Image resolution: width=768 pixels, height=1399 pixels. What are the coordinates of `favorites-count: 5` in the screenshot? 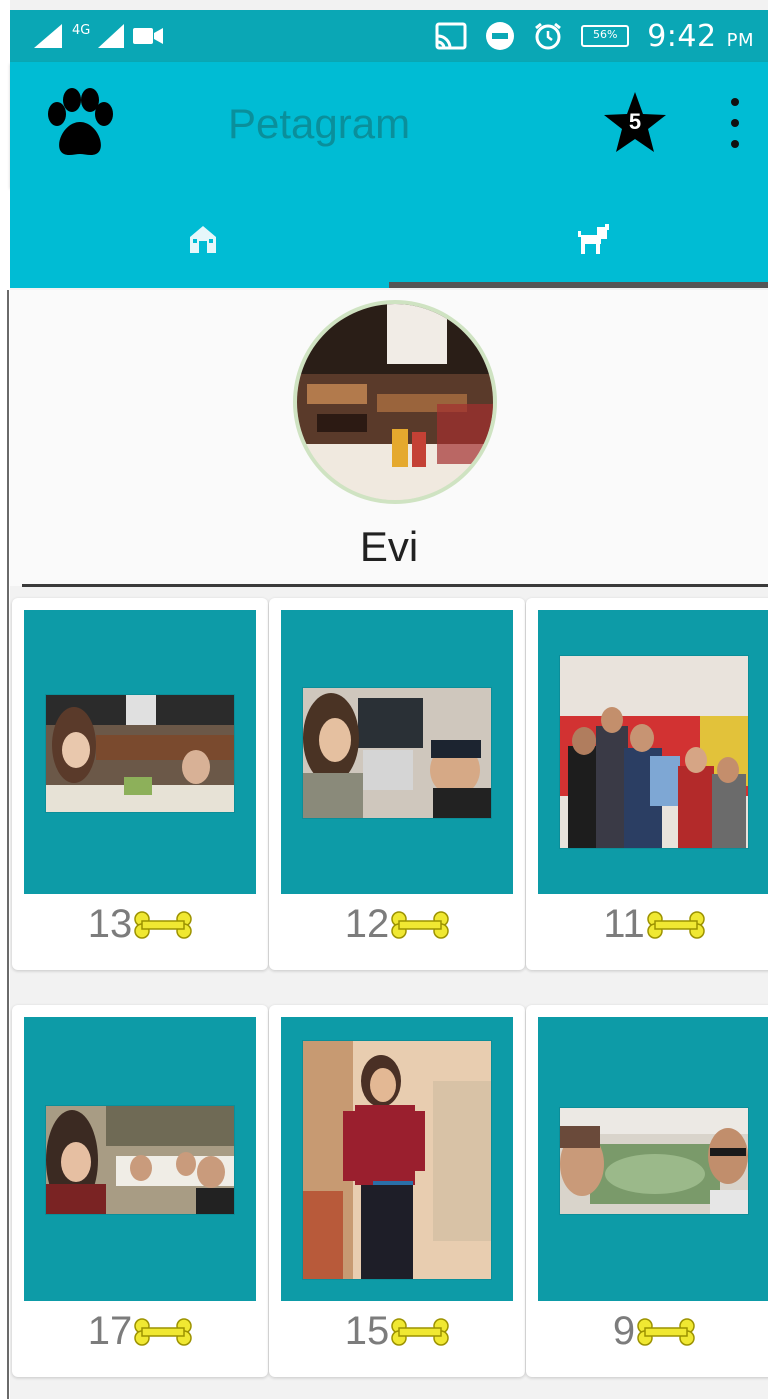 It's located at (635, 121).